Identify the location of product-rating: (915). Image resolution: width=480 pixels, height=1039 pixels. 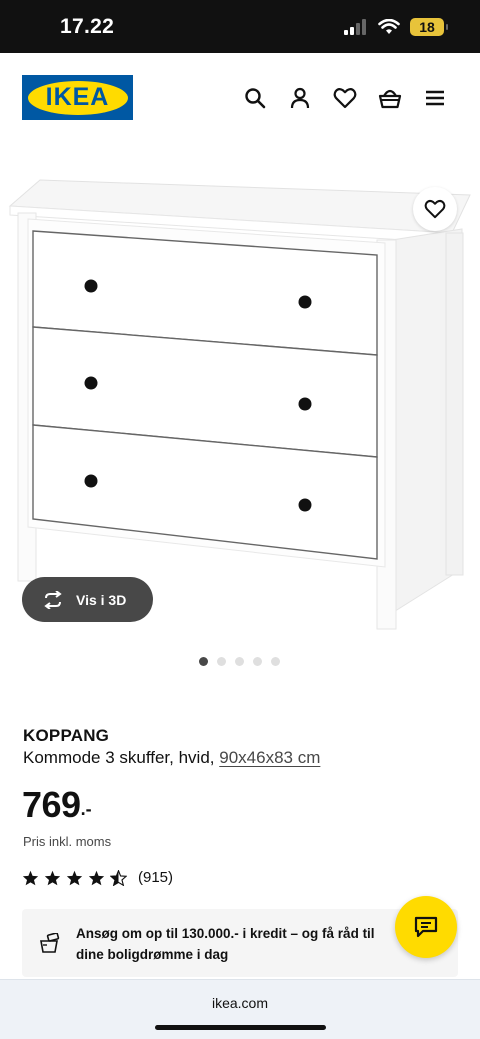
(97, 877).